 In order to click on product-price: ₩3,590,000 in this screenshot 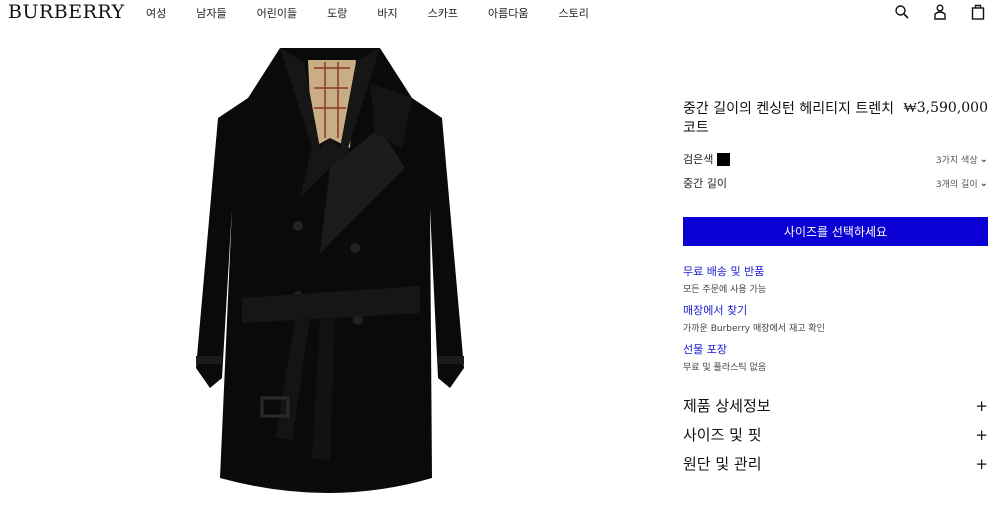, I will do `click(945, 108)`.